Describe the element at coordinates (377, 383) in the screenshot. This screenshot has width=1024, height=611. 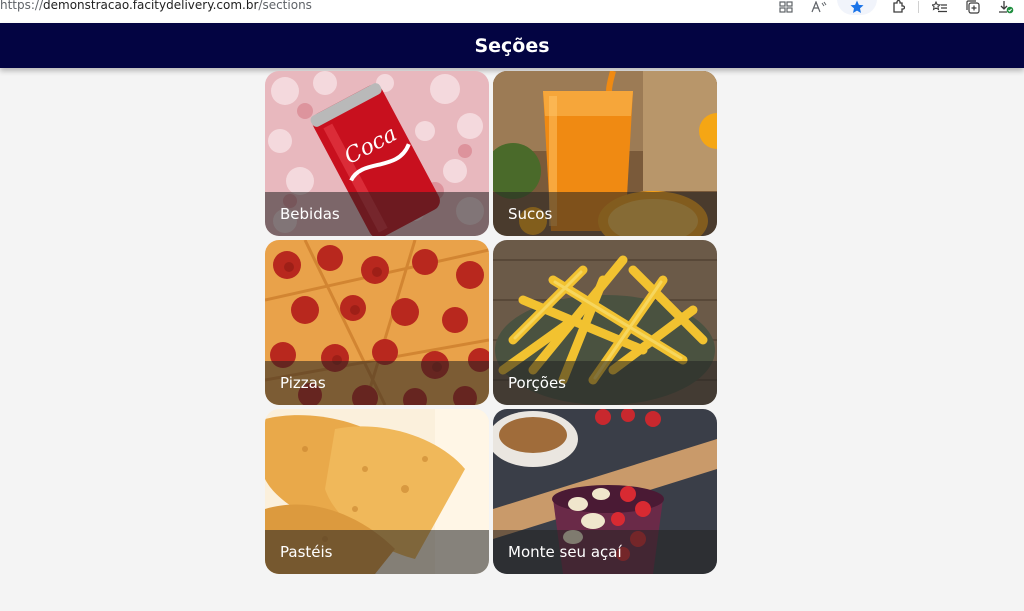
I see `section-label-bar: Pizzas` at that location.